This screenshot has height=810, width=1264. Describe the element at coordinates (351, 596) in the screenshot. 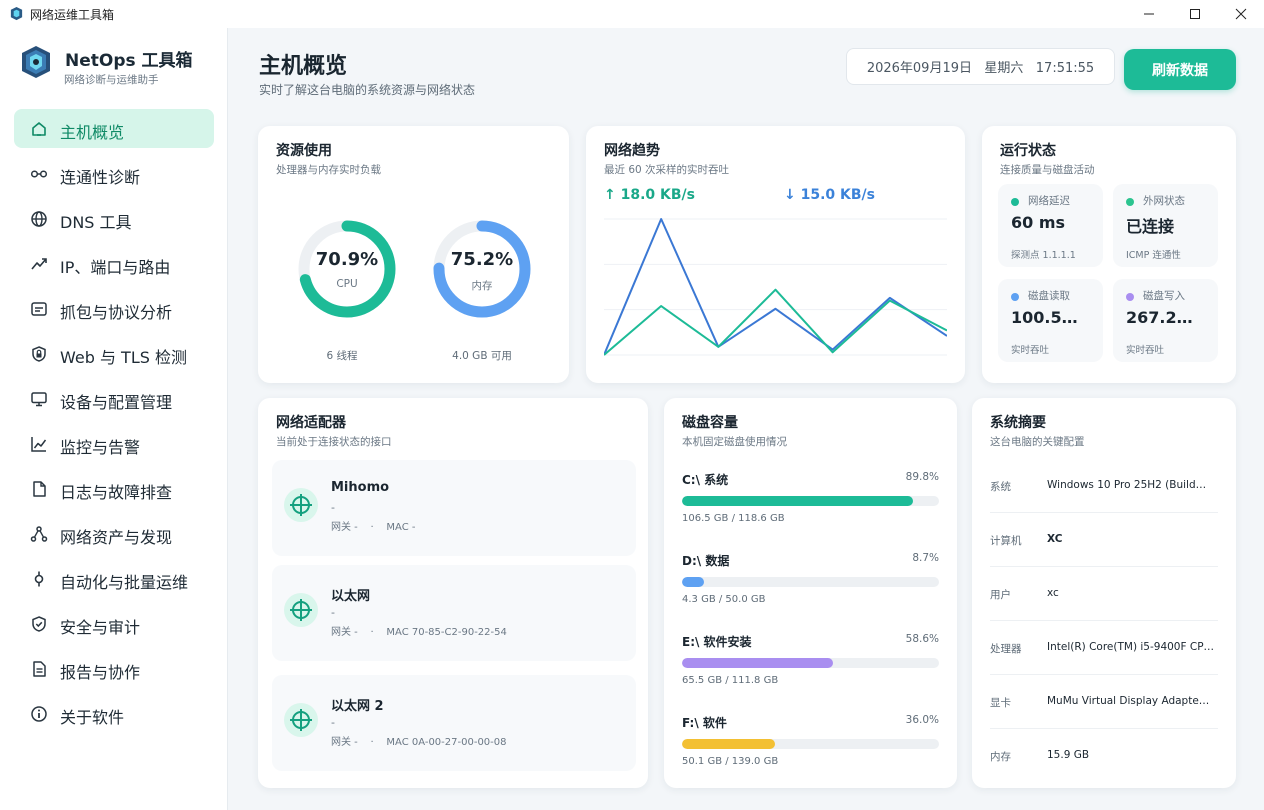

I see `adapter-name: 以太网` at that location.